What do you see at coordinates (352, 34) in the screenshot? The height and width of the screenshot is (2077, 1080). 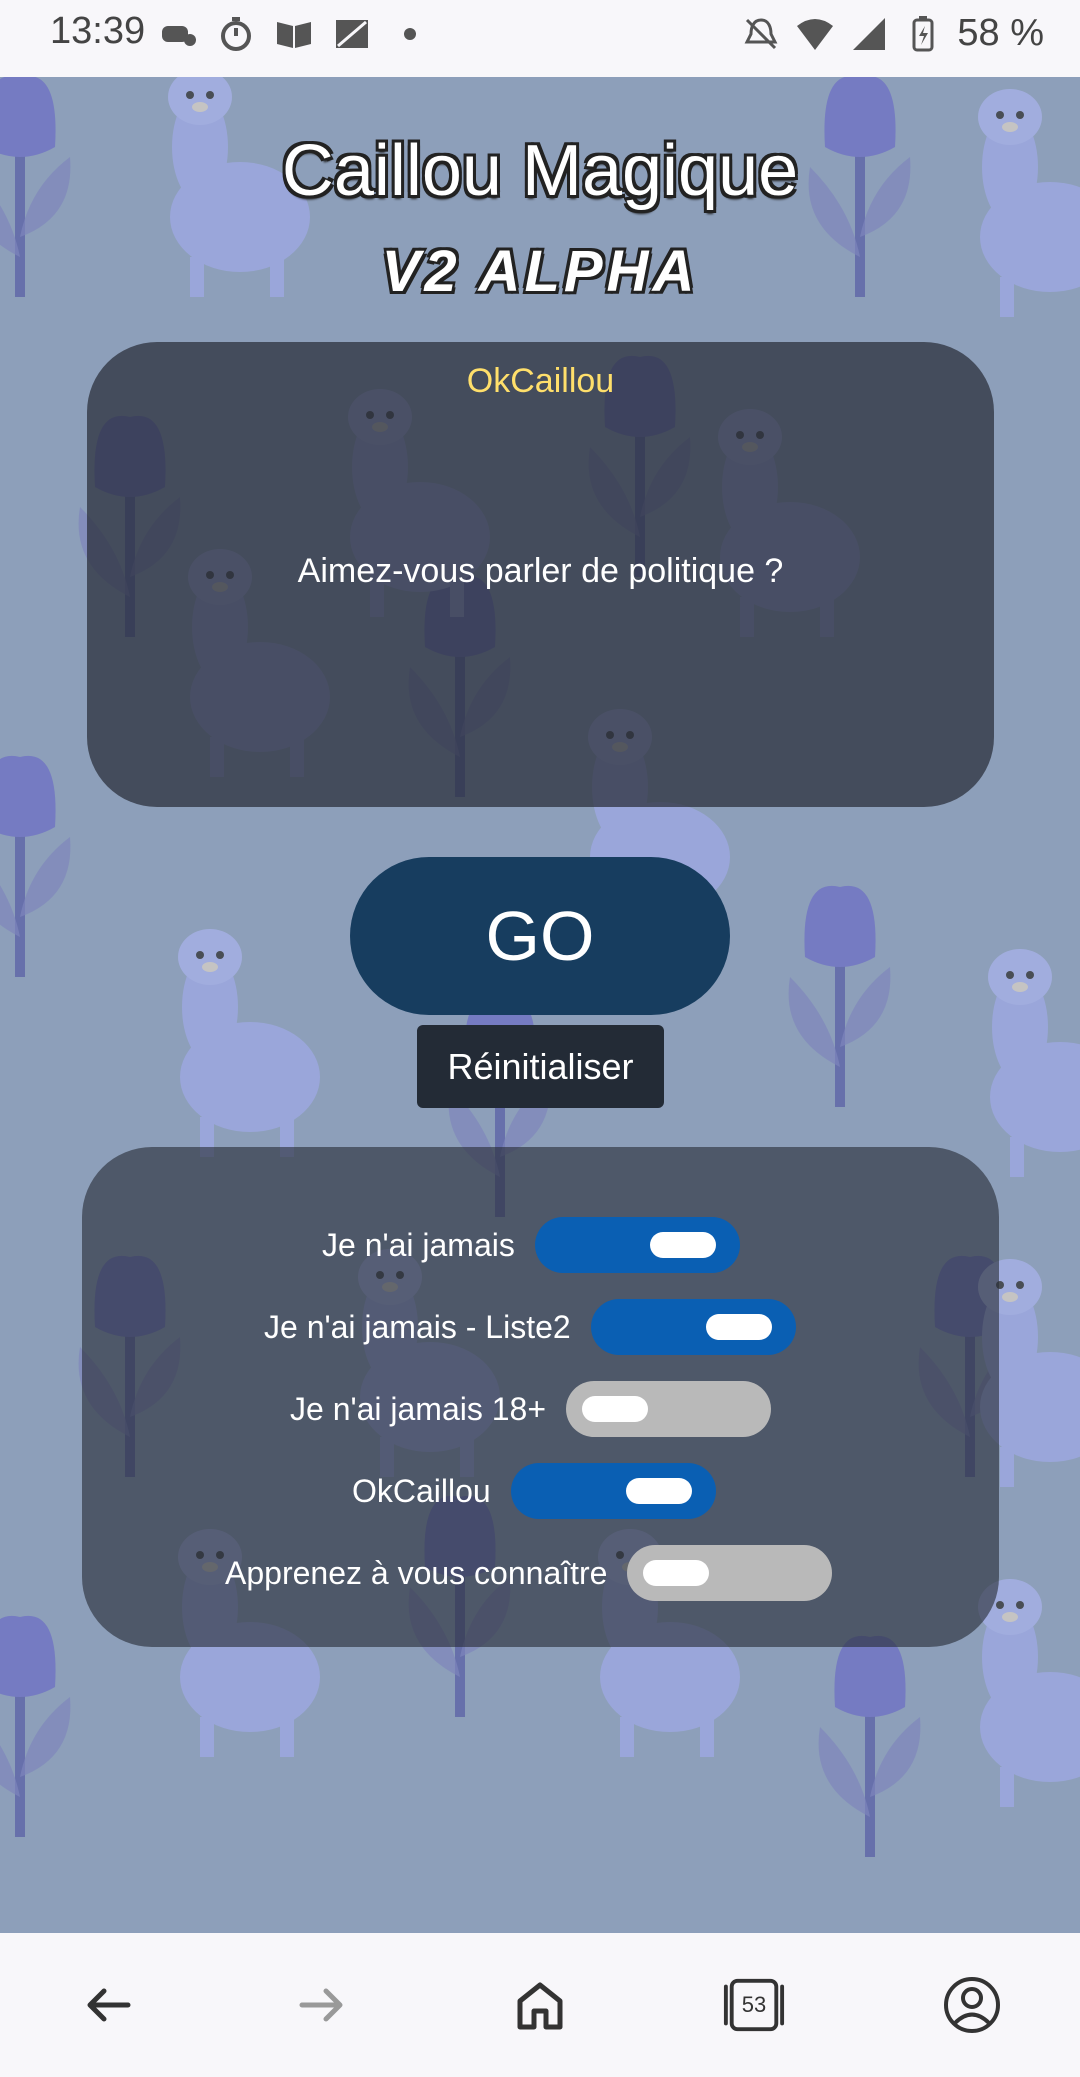 I see `image-icon` at bounding box center [352, 34].